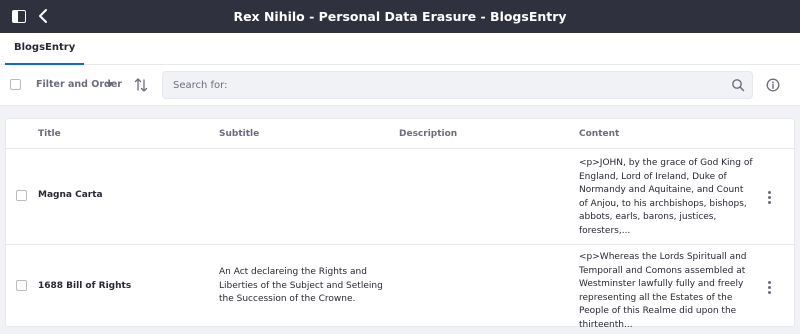 The image size is (800, 334). What do you see at coordinates (428, 134) in the screenshot?
I see `column-header-description: Description` at bounding box center [428, 134].